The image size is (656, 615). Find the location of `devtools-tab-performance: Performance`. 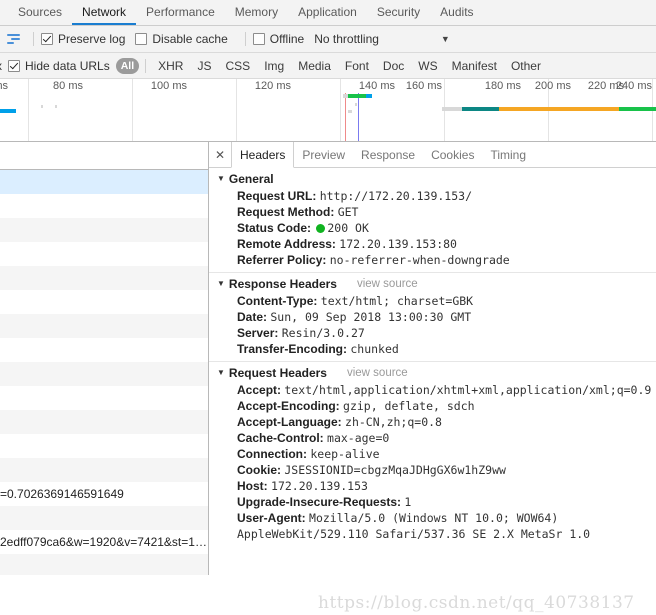

devtools-tab-performance: Performance is located at coordinates (180, 12).